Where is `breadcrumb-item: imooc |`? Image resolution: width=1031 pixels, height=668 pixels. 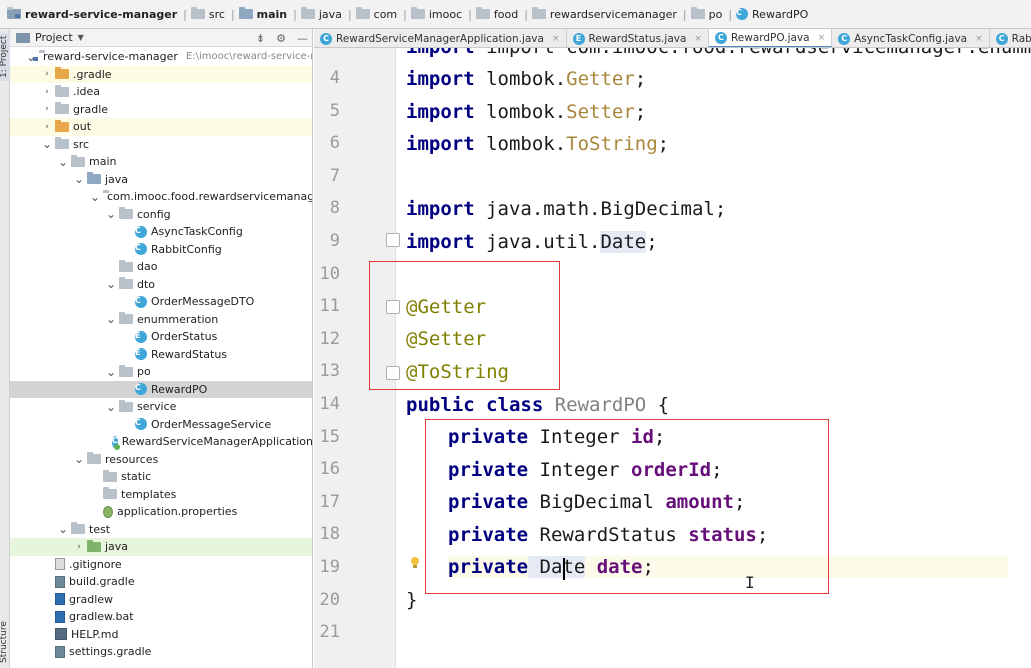
breadcrumb-item: imooc | is located at coordinates (439, 14).